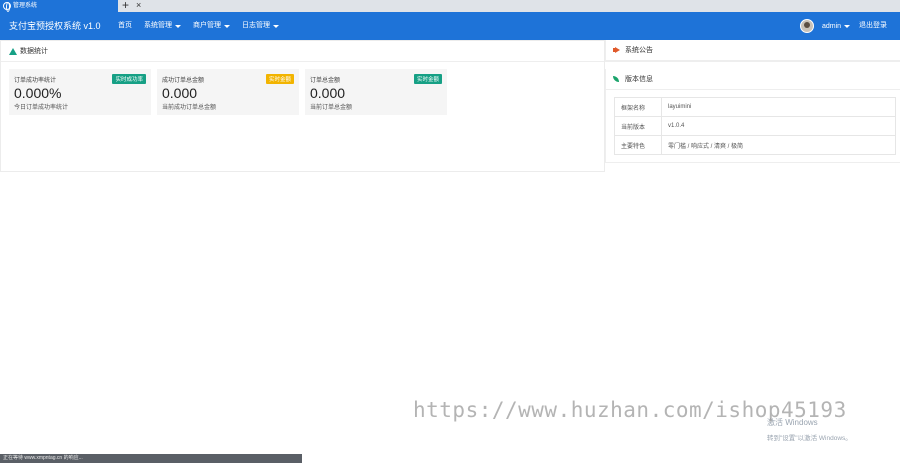 This screenshot has width=900, height=463. I want to click on table-row: 框架名称 layuimini, so click(755, 107).